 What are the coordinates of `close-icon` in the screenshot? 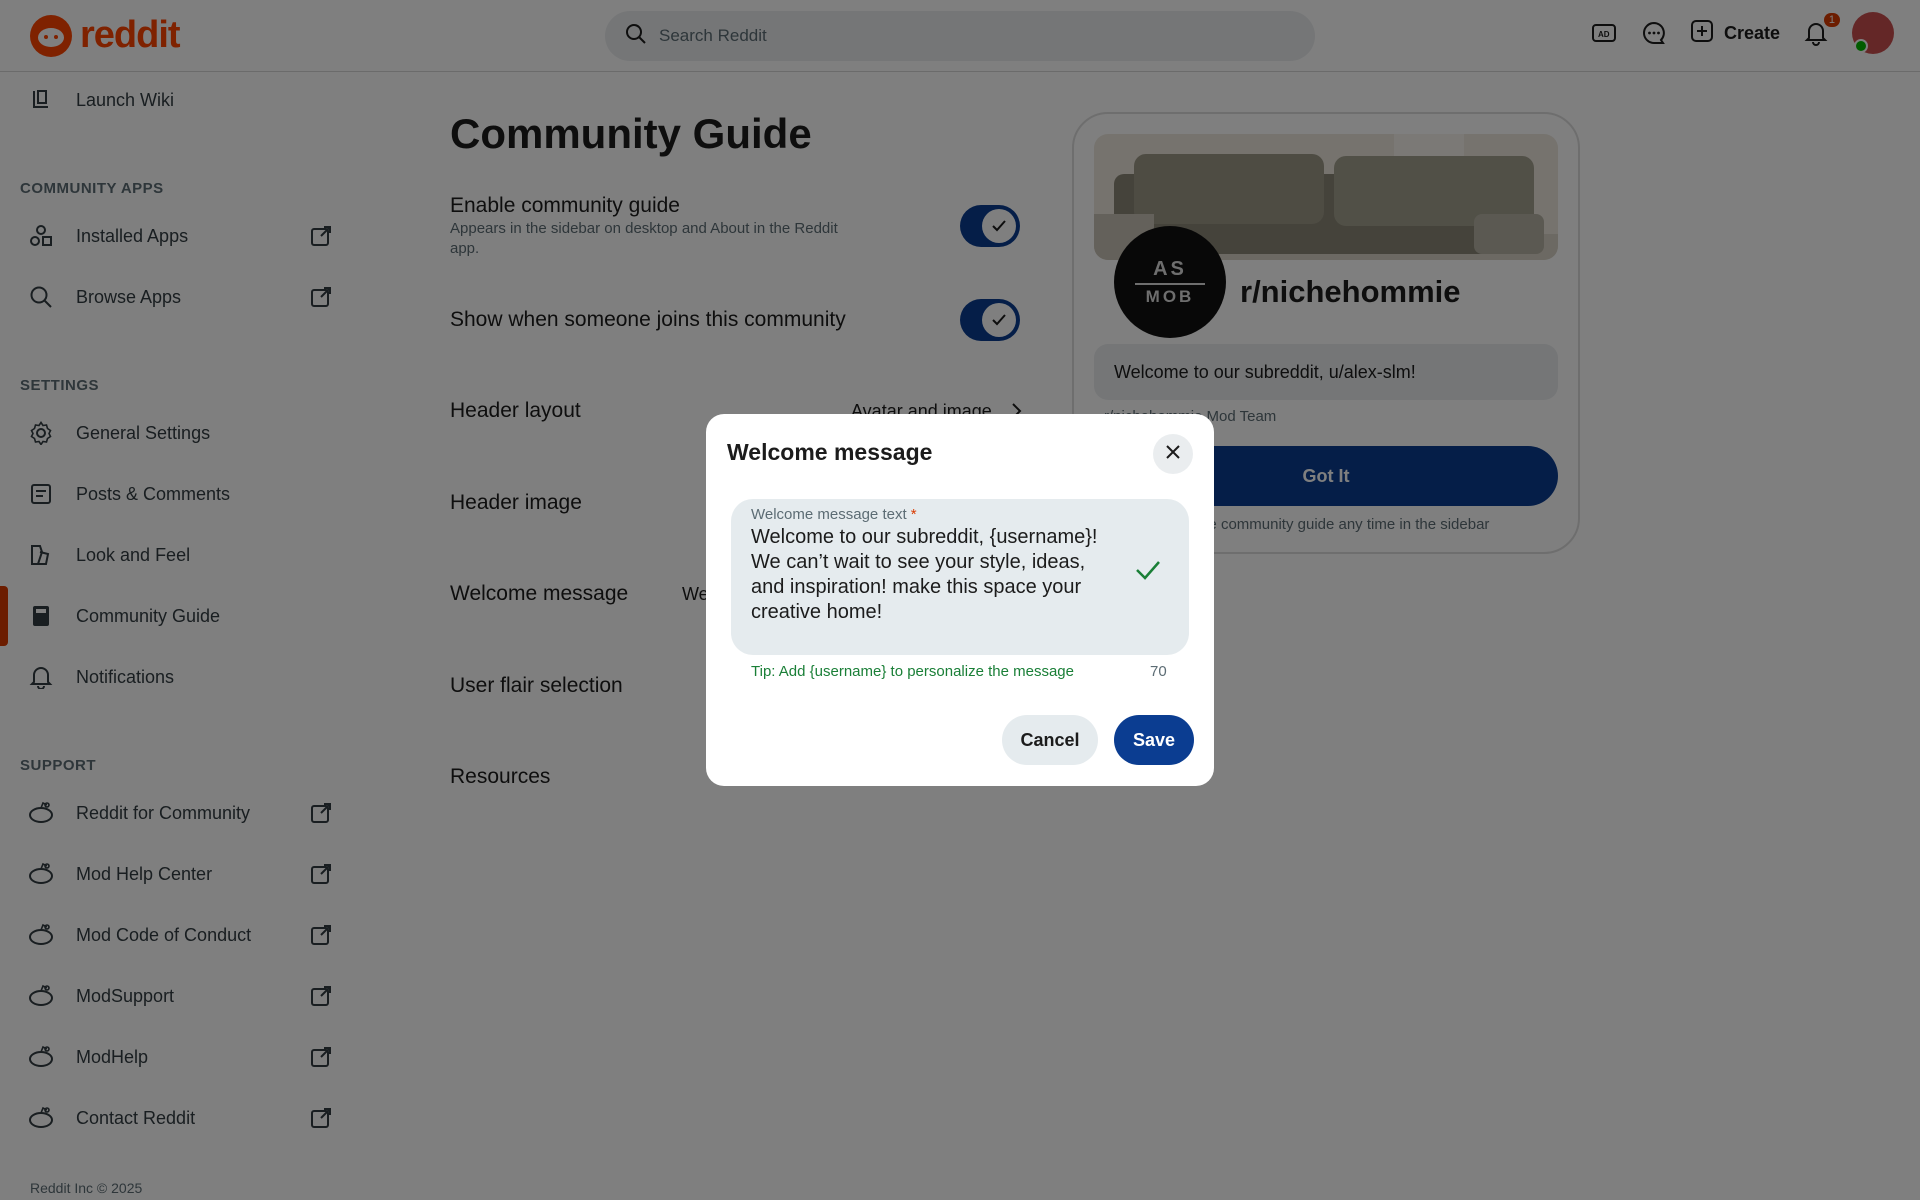 It's located at (1173, 454).